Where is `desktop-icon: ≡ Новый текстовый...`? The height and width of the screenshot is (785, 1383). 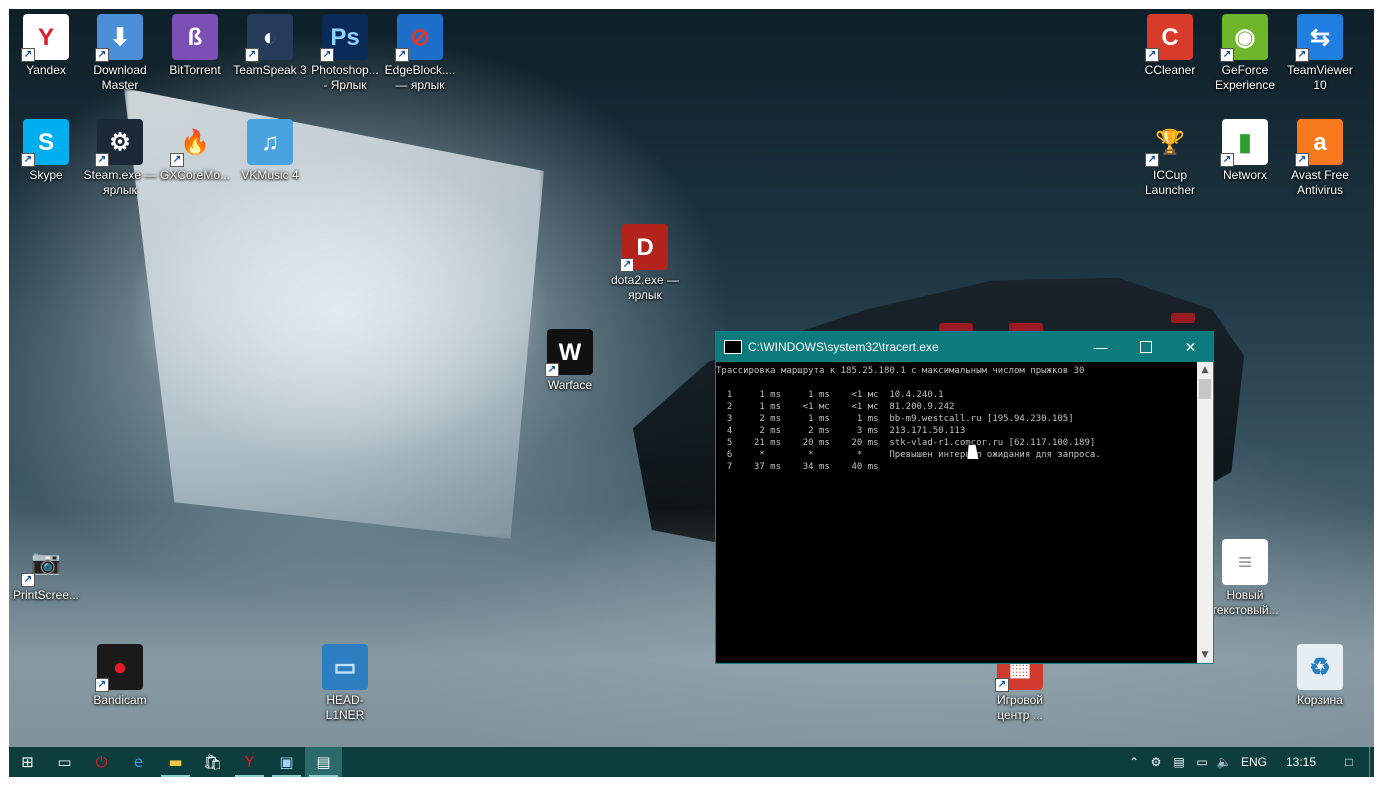 desktop-icon: ≡ Новый текстовый... is located at coordinates (1245, 578).